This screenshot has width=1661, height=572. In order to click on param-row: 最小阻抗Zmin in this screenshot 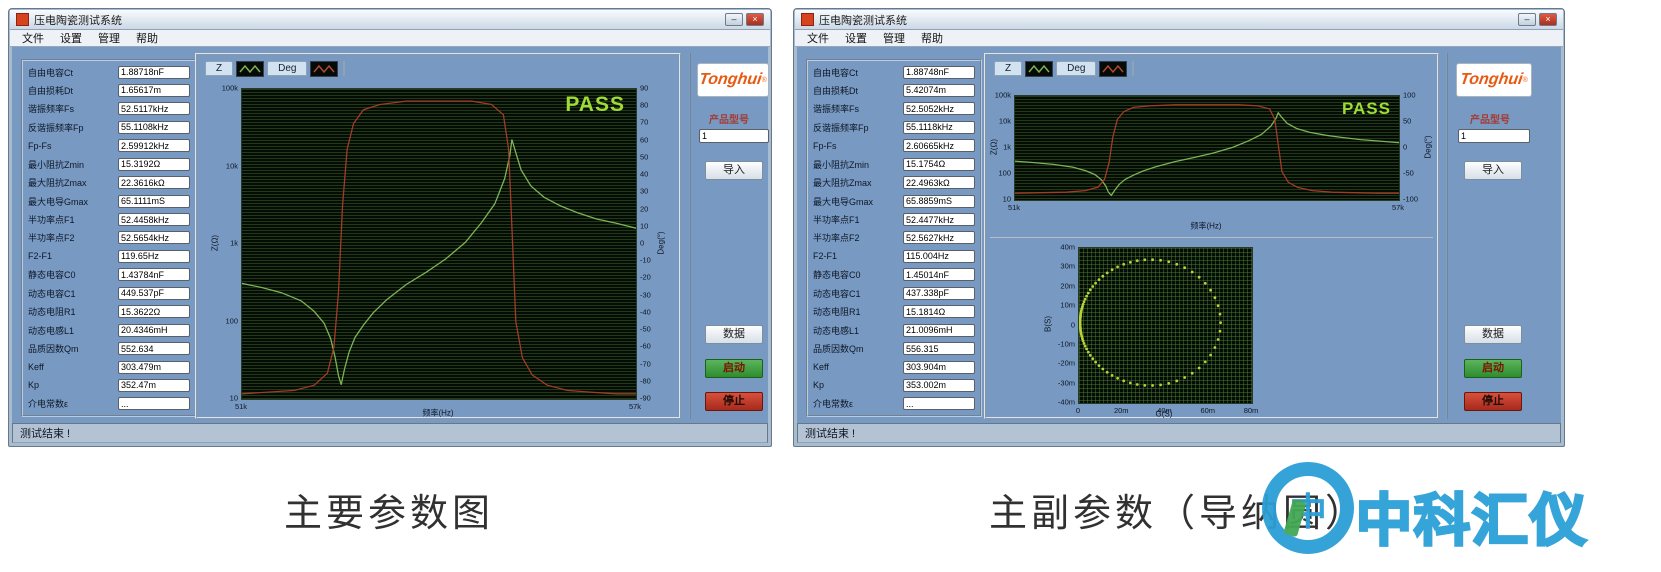, I will do `click(109, 164)`.